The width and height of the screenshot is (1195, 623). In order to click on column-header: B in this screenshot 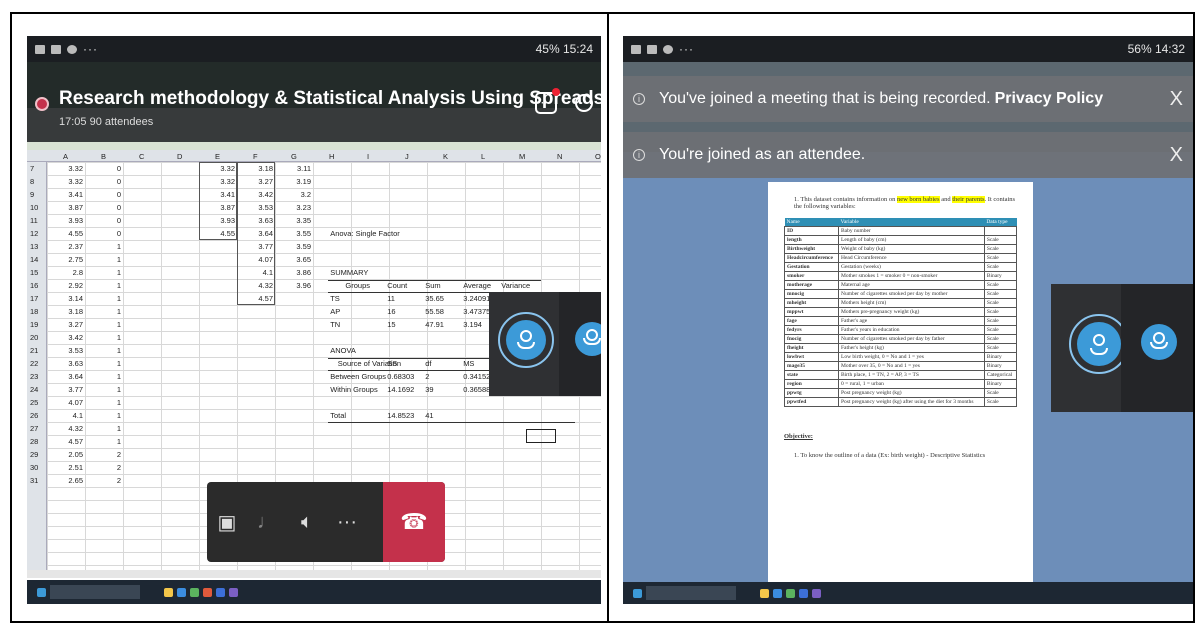, I will do `click(103, 156)`.